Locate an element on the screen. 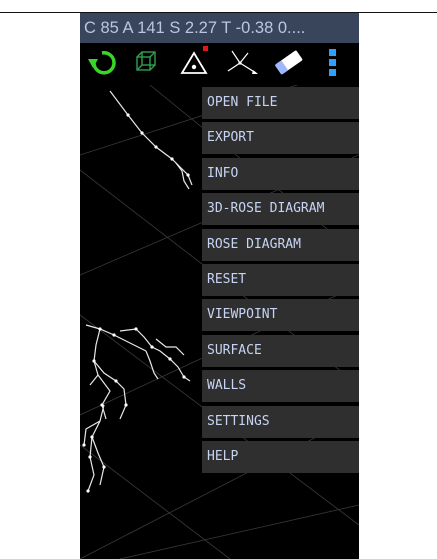  eraser-icon is located at coordinates (289, 62).